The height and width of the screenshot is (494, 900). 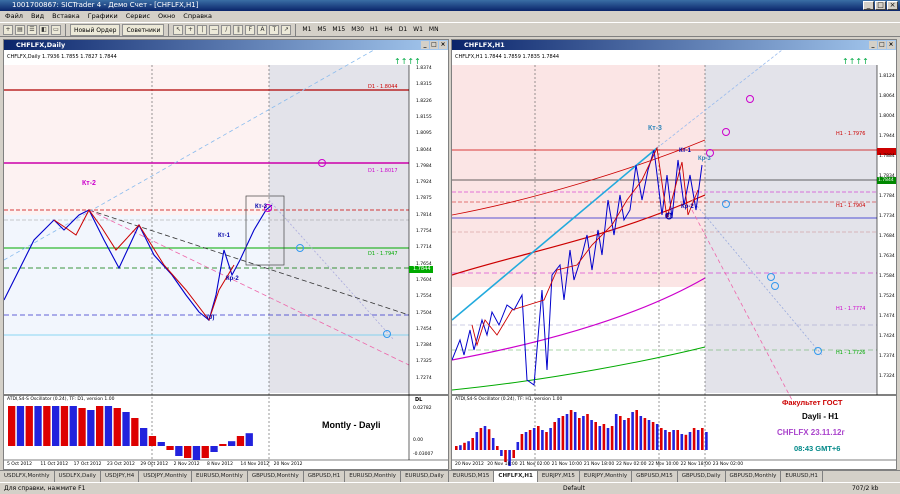 I want to click on chart-tab: GBPUSD,M15, so click(x=655, y=476).